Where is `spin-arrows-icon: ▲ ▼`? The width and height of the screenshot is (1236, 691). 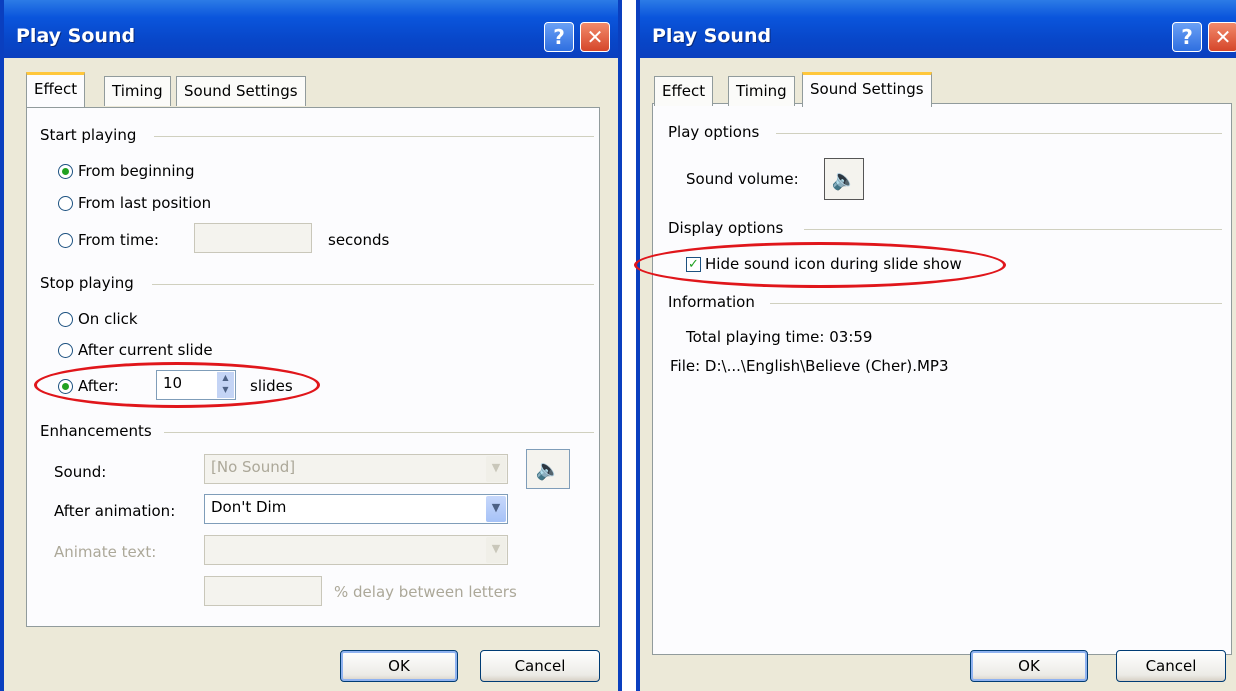 spin-arrows-icon: ▲ ▼ is located at coordinates (225, 385).